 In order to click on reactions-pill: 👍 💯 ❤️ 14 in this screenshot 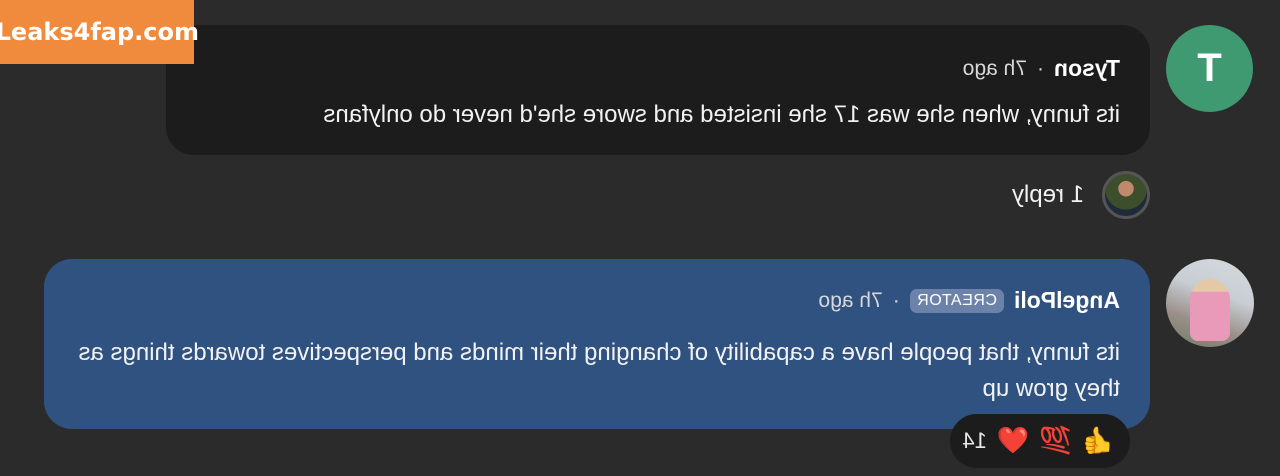, I will do `click(1040, 441)`.